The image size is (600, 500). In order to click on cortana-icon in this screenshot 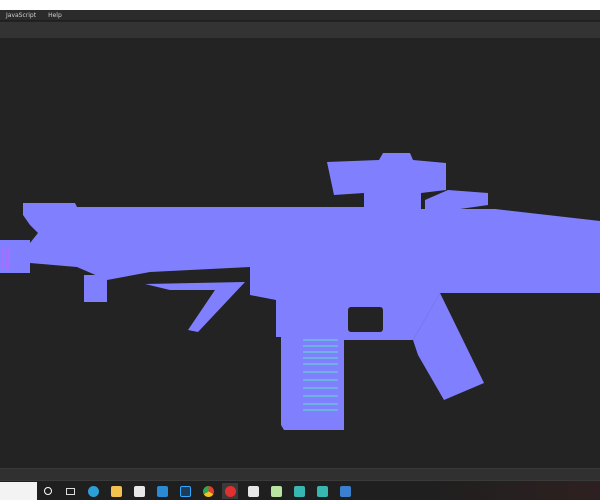, I will do `click(48, 491)`.